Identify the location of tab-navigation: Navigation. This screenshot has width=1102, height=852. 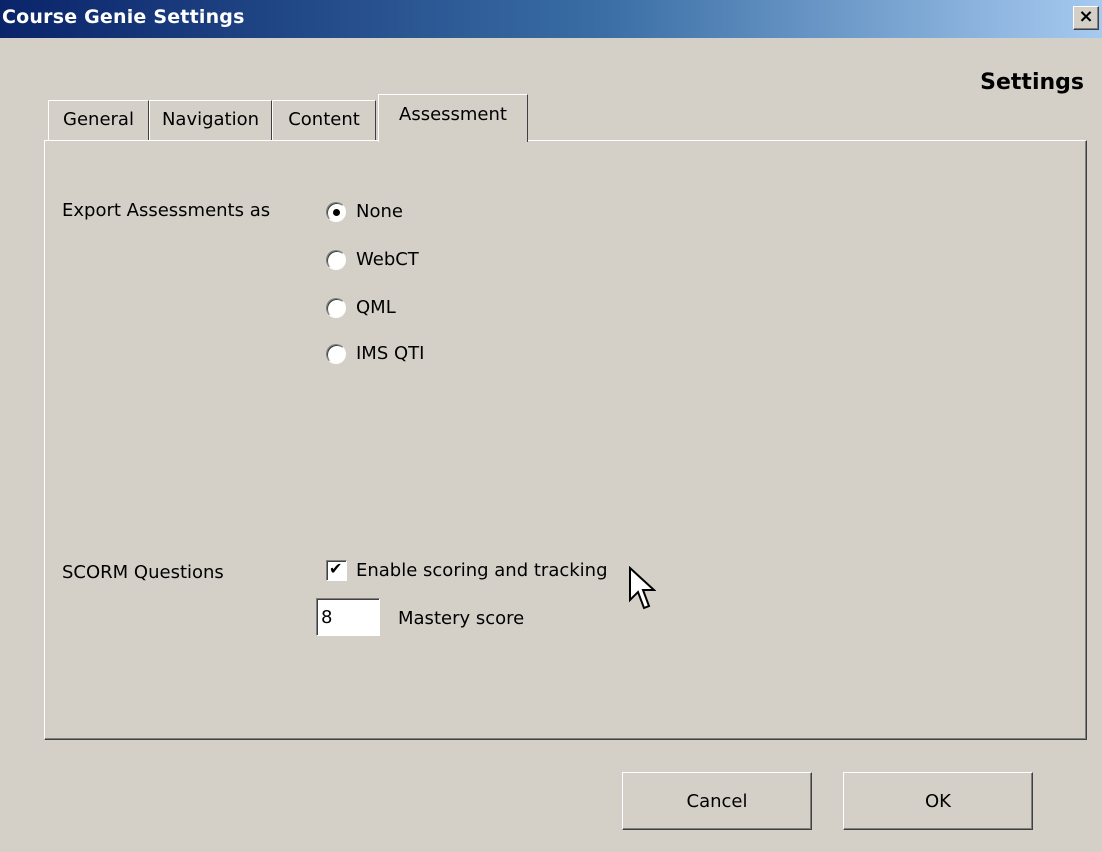
(210, 120).